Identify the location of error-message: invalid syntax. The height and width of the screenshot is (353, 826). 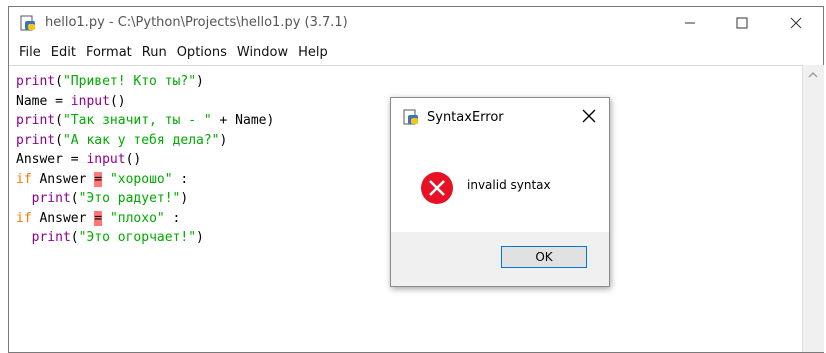
(509, 185).